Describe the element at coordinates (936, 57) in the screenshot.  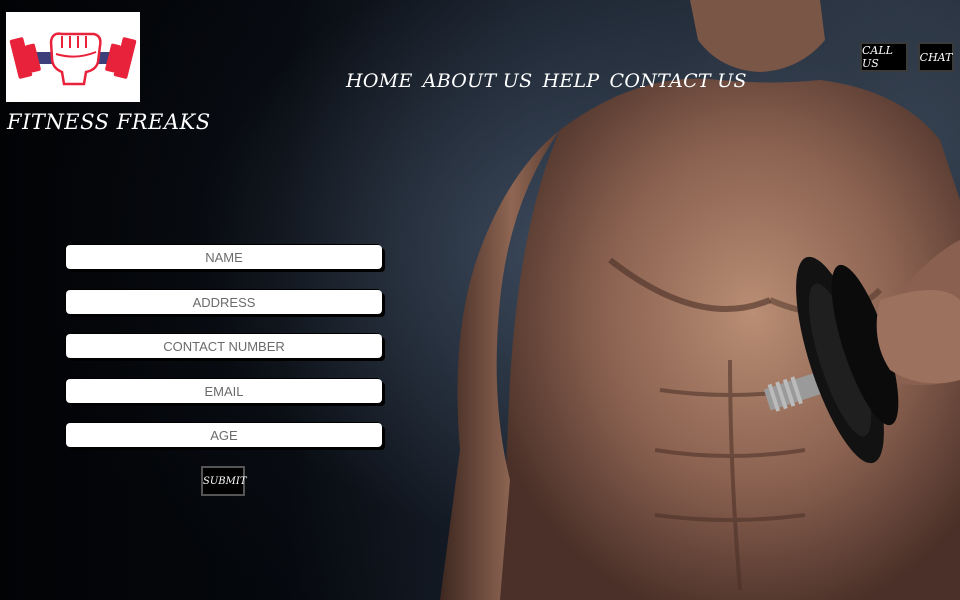
I see `chat-button: CHAT` at that location.